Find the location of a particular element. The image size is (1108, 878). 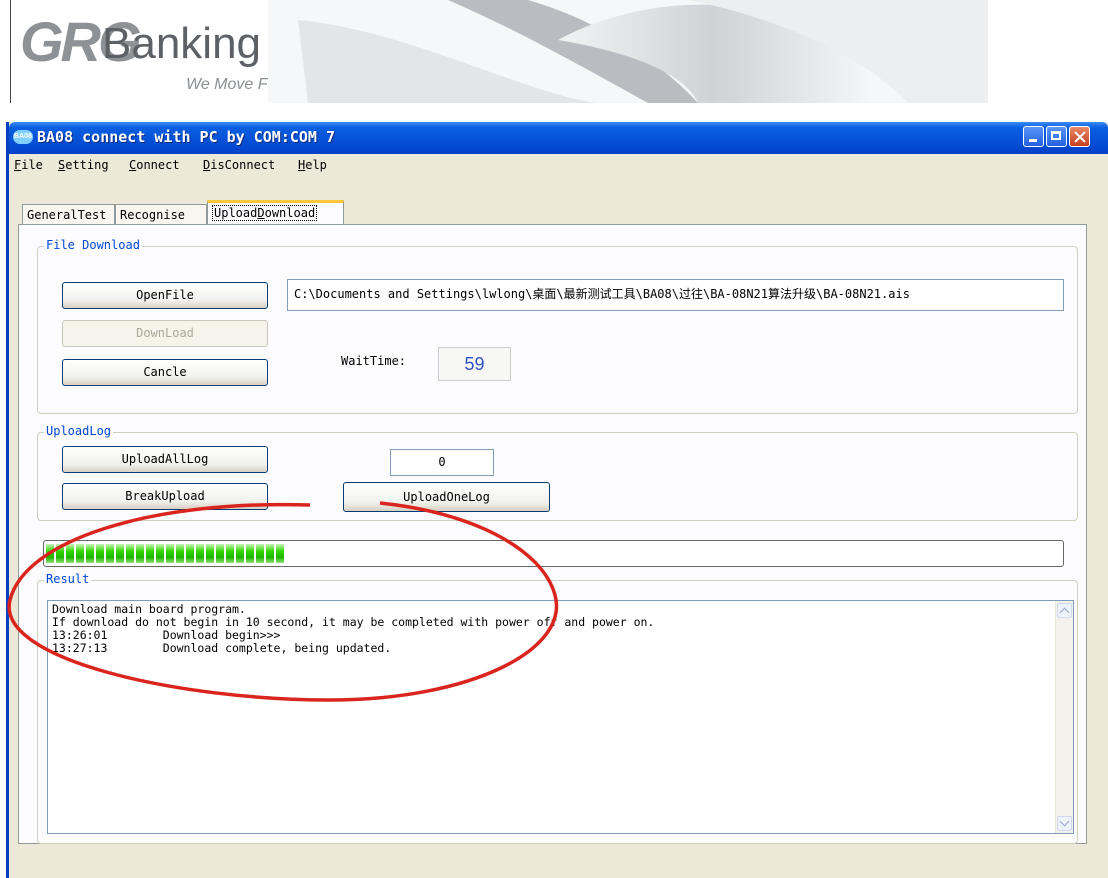

wait-time-label: WaitTime: is located at coordinates (374, 361).